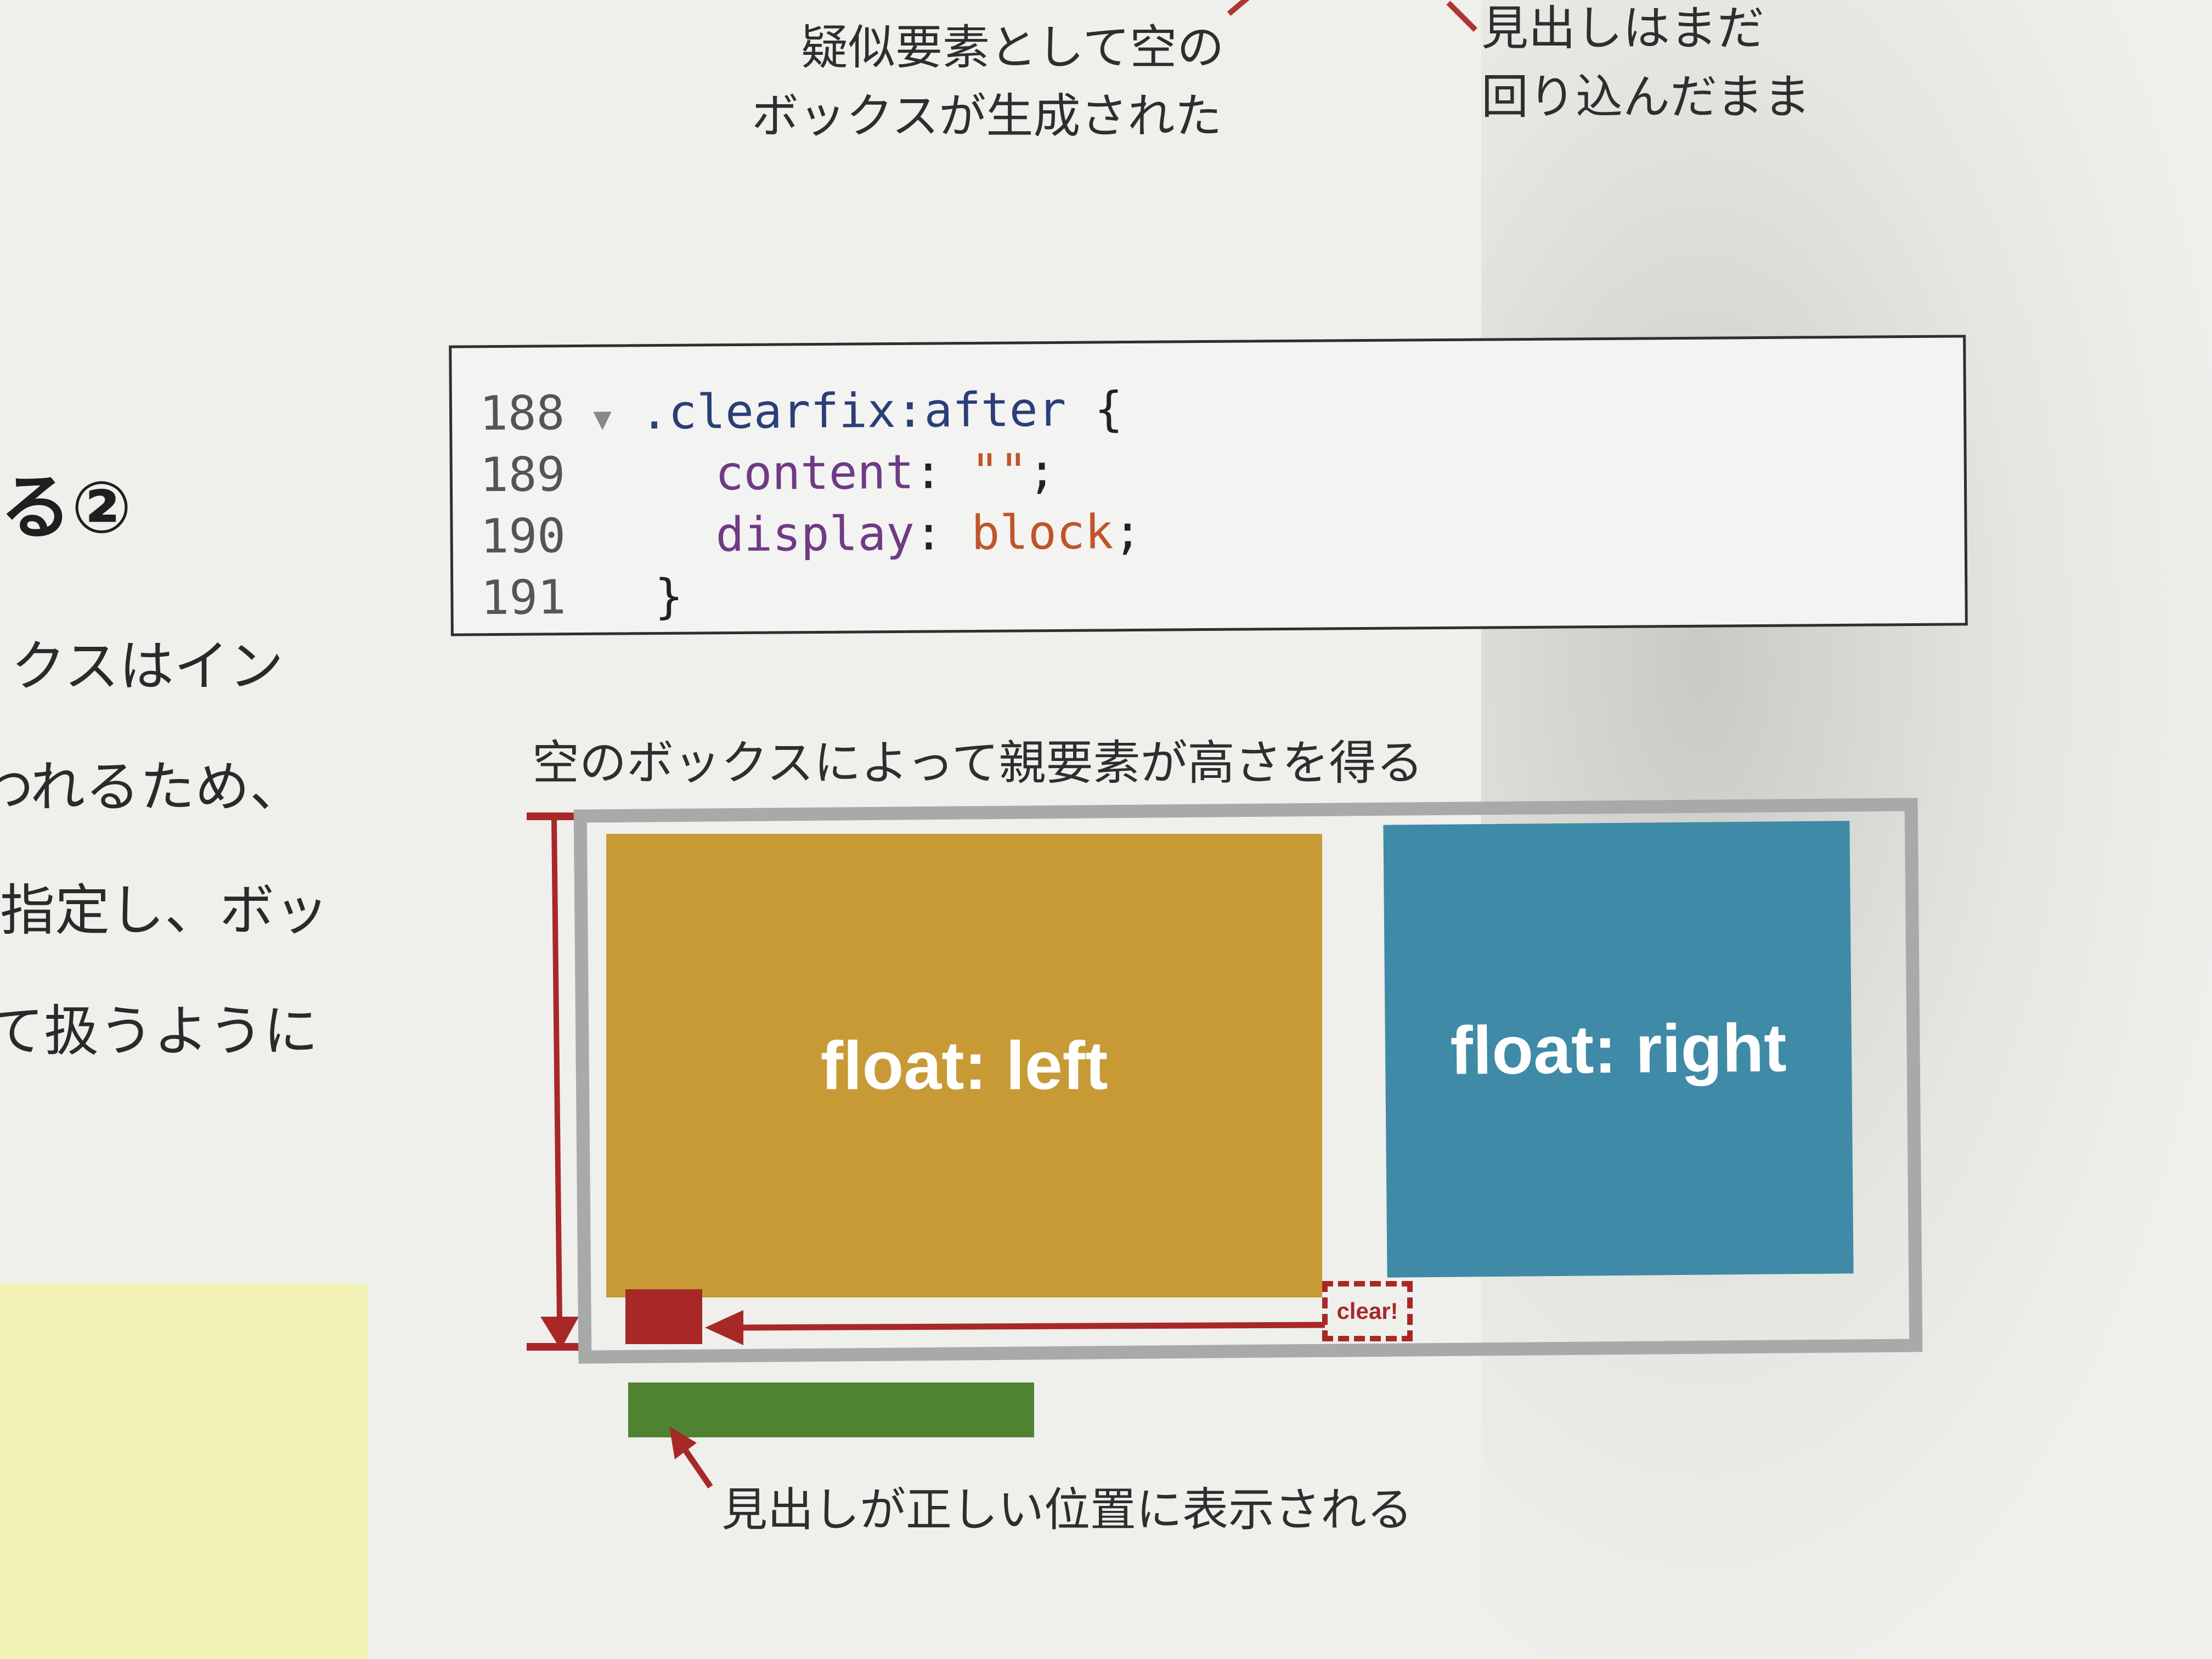 The height and width of the screenshot is (1659, 2212). Describe the element at coordinates (1067, 1510) in the screenshot. I see `bottom-caption: 見出しが正しい位置に表示される` at that location.